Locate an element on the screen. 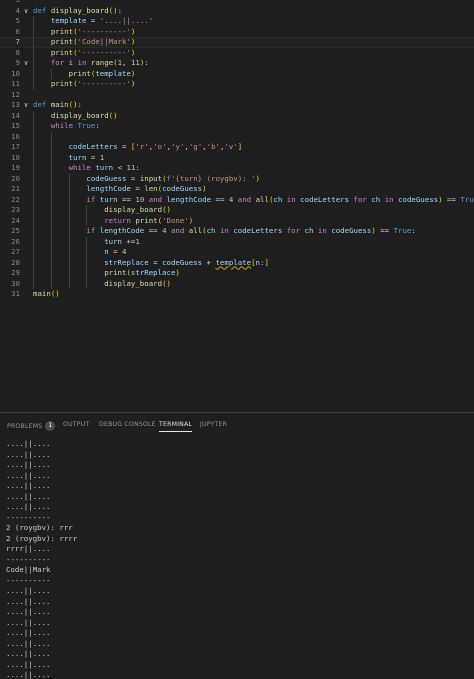 This screenshot has width=474, height=679. line-number: 9 is located at coordinates (17, 62).